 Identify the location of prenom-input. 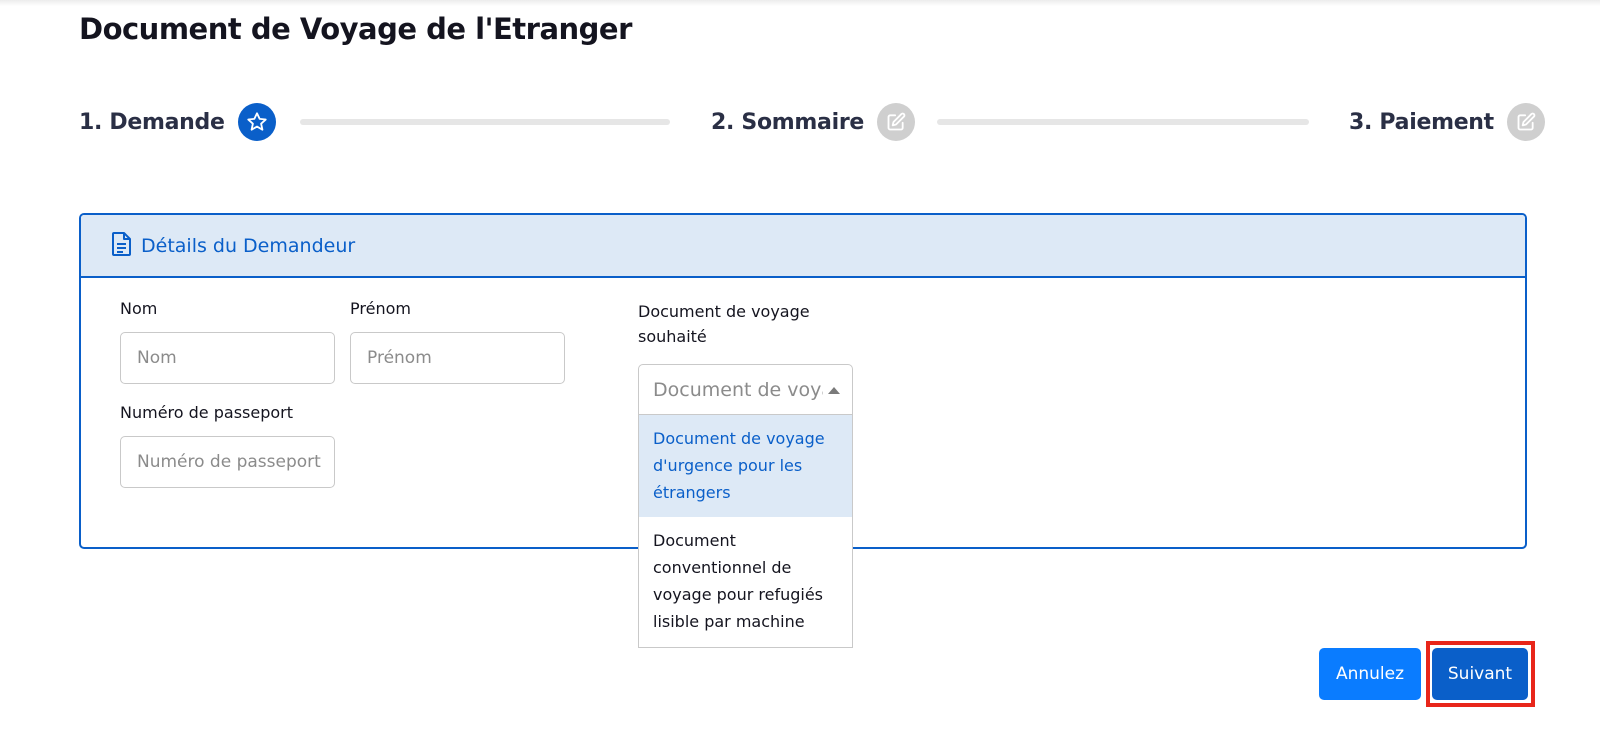
(457, 358).